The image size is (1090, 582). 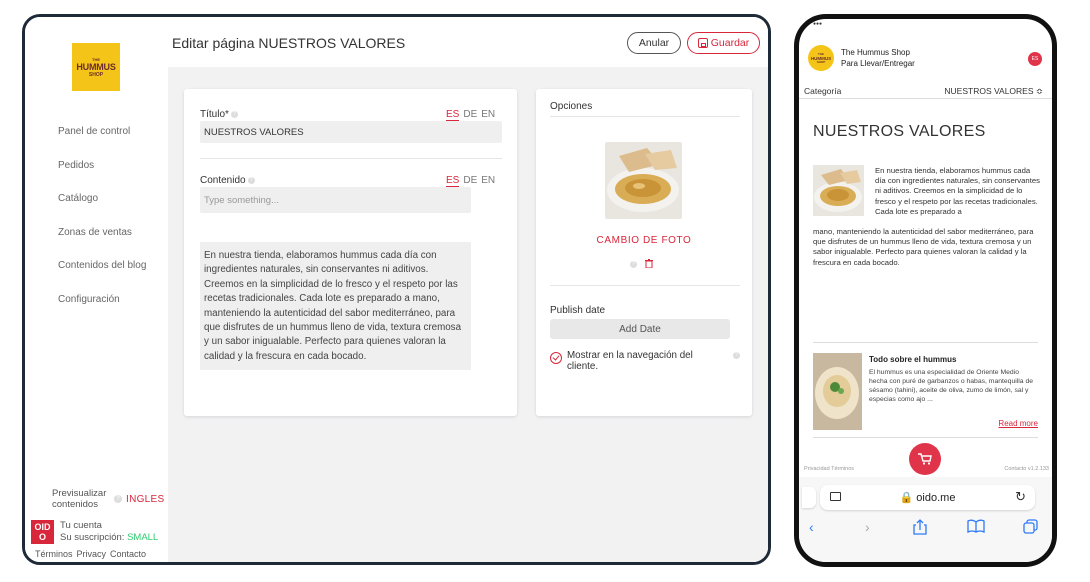 What do you see at coordinates (102, 276) in the screenshot?
I see `sidebar-item-blog: Contenidos del blog` at bounding box center [102, 276].